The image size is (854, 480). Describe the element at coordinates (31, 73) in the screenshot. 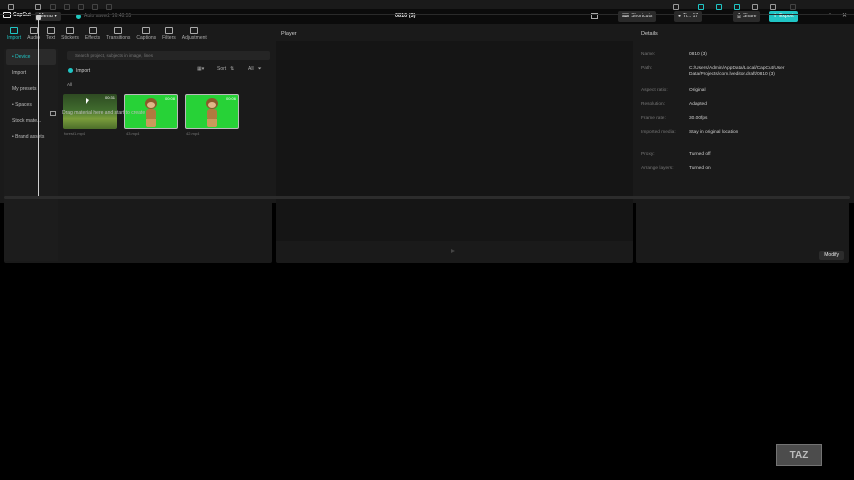

I see `sidebar-item-import: Import` at that location.